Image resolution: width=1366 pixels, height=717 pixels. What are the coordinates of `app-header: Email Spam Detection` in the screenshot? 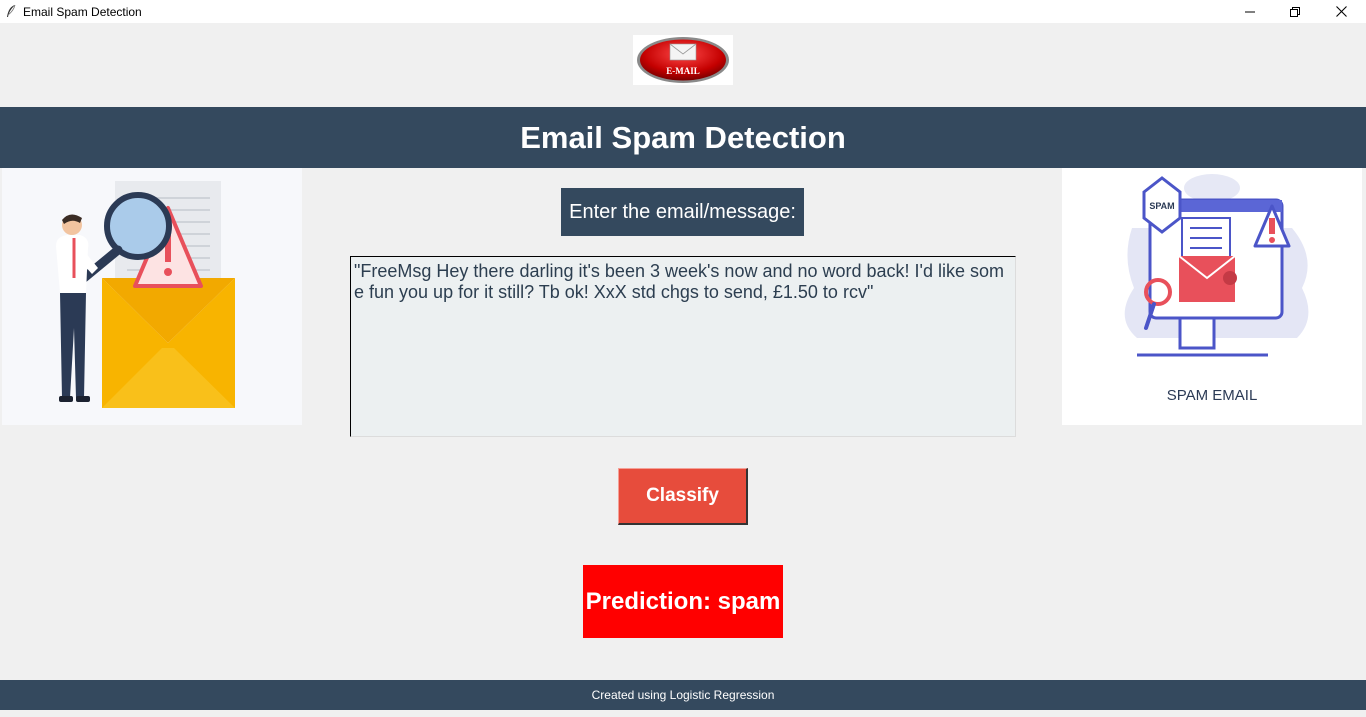 It's located at (683, 137).